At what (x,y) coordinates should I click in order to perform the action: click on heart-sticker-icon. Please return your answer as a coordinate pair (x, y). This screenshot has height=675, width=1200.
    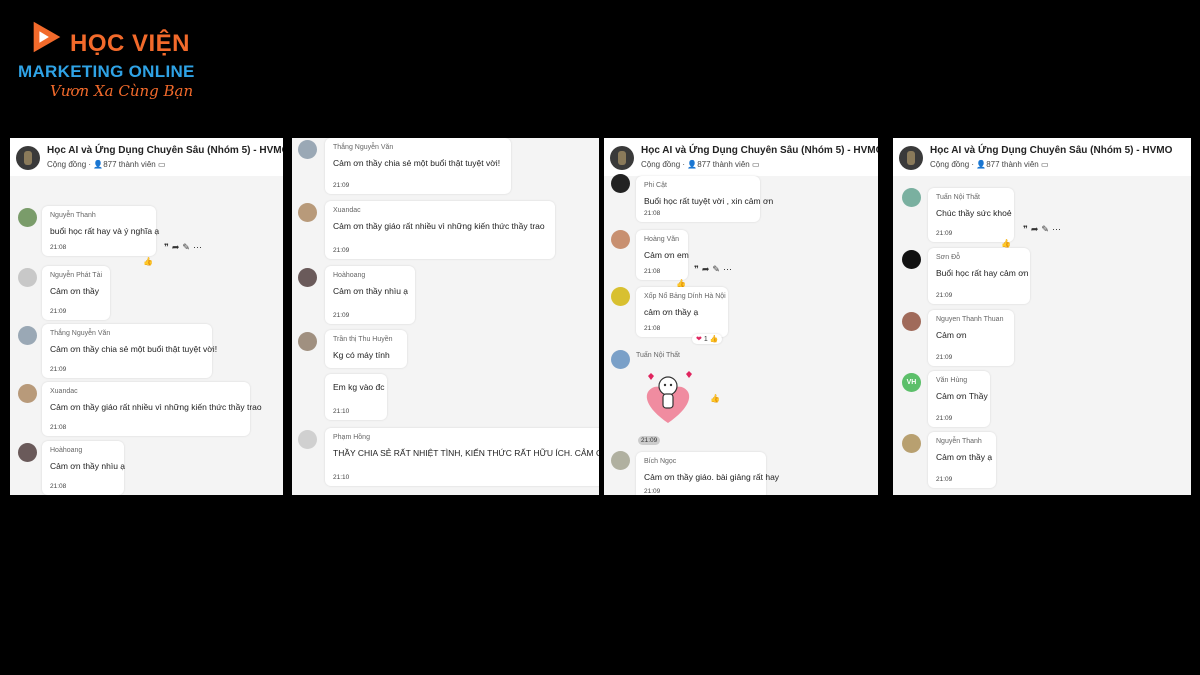
    Looking at the image, I should click on (668, 397).